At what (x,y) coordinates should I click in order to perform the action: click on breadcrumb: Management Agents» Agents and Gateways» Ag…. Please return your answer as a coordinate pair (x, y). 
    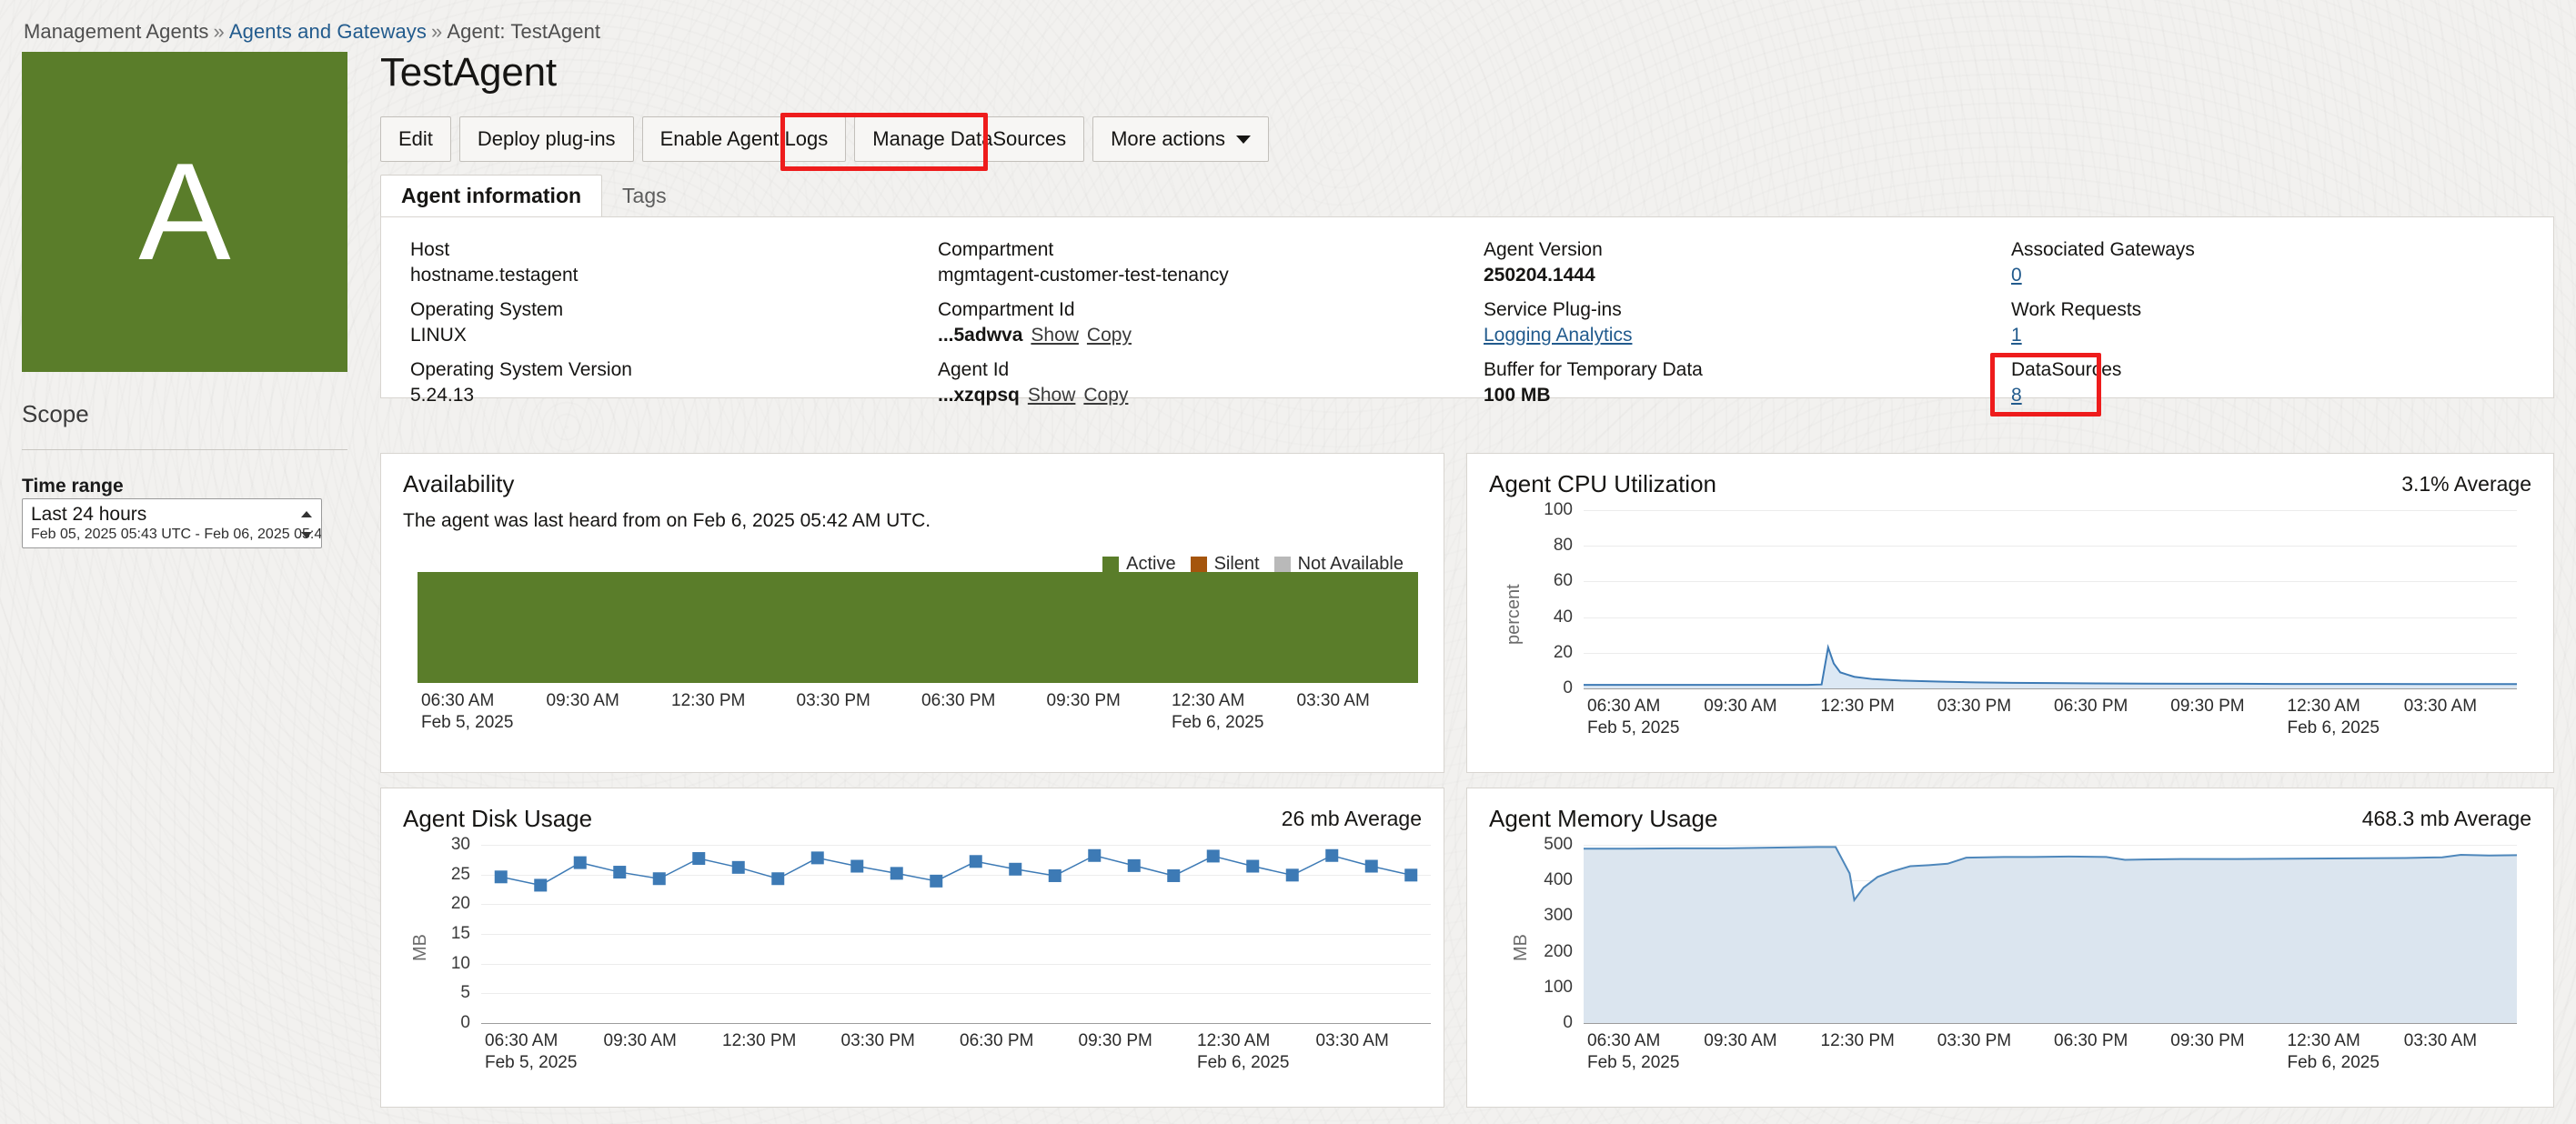
    Looking at the image, I should click on (312, 32).